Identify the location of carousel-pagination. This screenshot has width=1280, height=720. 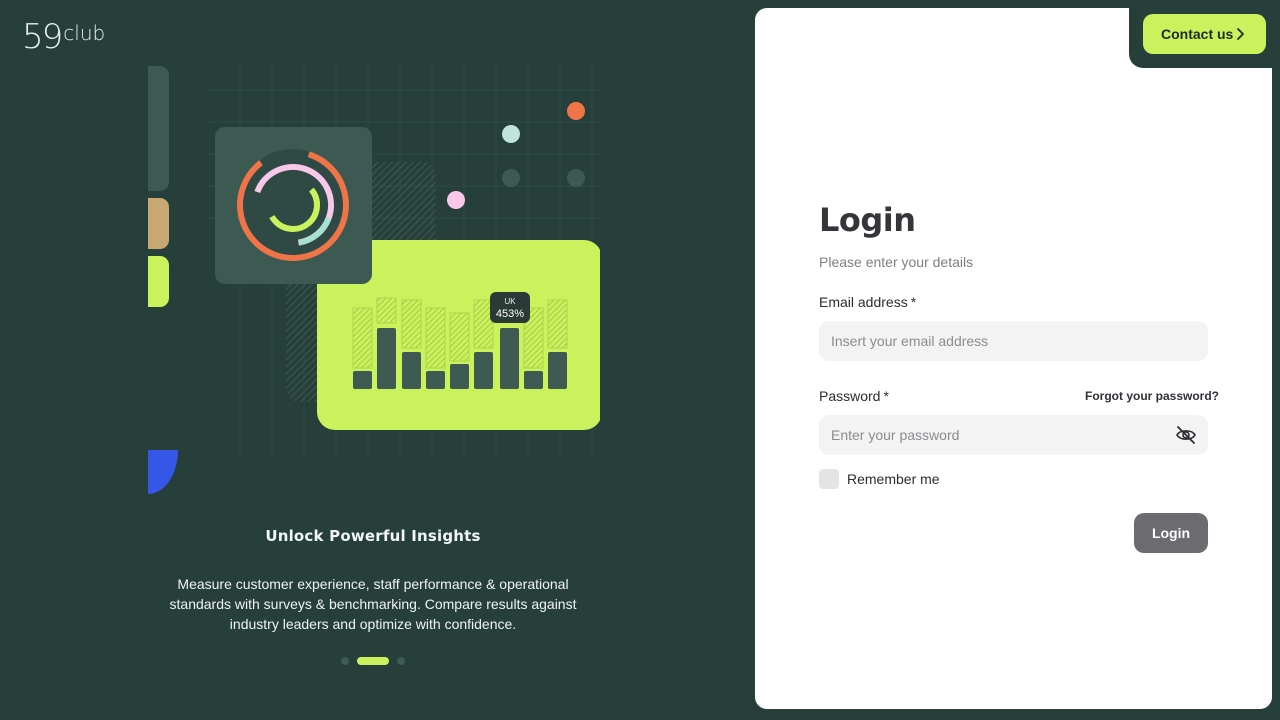
(373, 661).